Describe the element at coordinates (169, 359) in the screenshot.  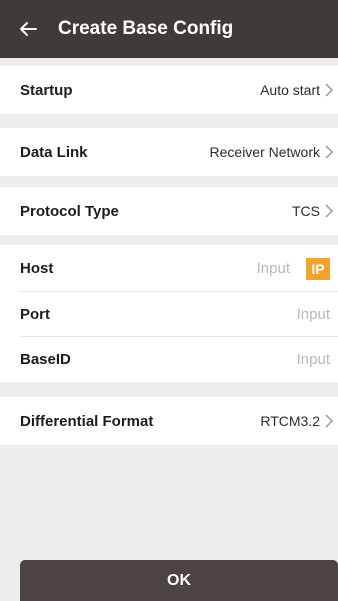
I see `base-id-row: BaseID Input` at that location.